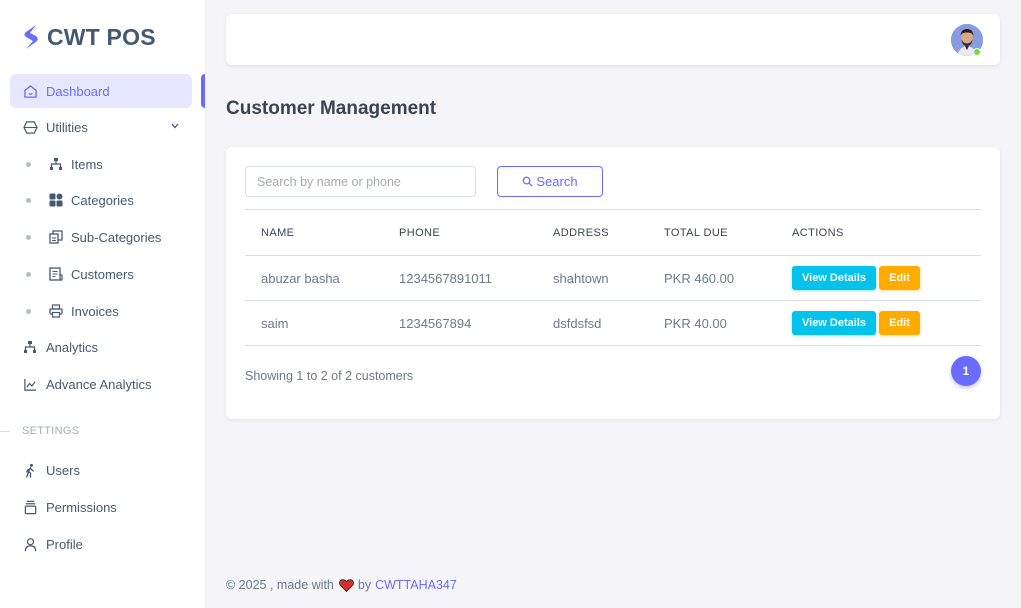  I want to click on sidebar-item-label: Sub-Categories, so click(116, 237).